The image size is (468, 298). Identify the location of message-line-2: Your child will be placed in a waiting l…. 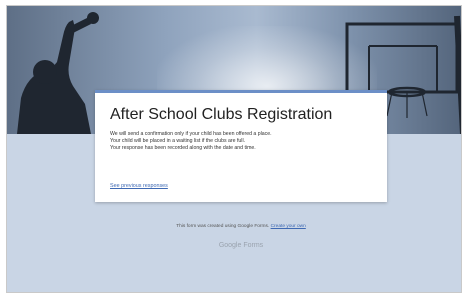
(178, 141).